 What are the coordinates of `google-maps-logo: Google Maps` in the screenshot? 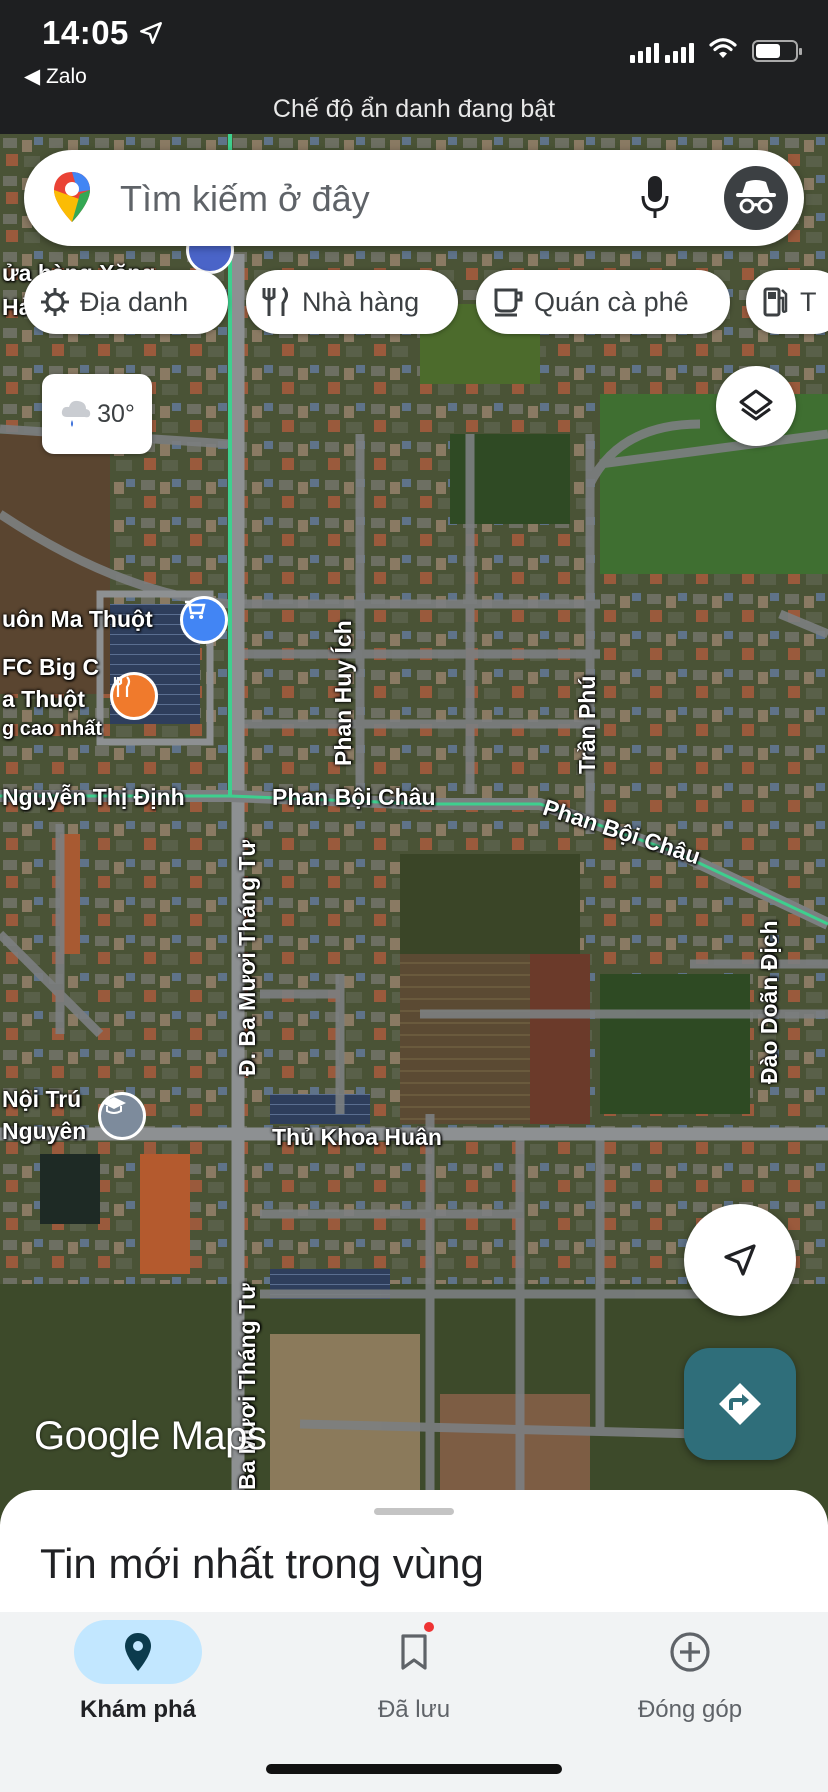 It's located at (150, 1436).